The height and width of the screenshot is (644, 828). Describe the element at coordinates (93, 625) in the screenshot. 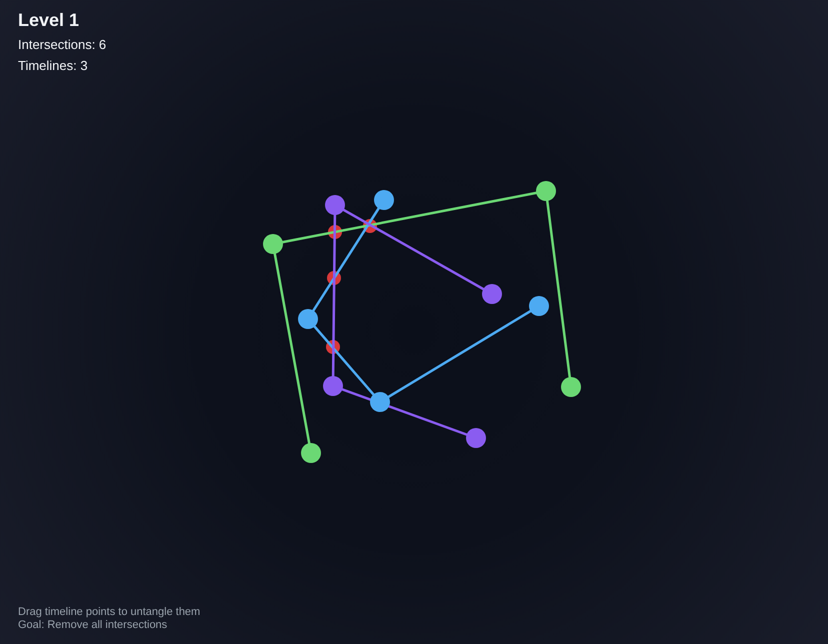

I see `instruction-text: Goal: Remove all intersections` at that location.